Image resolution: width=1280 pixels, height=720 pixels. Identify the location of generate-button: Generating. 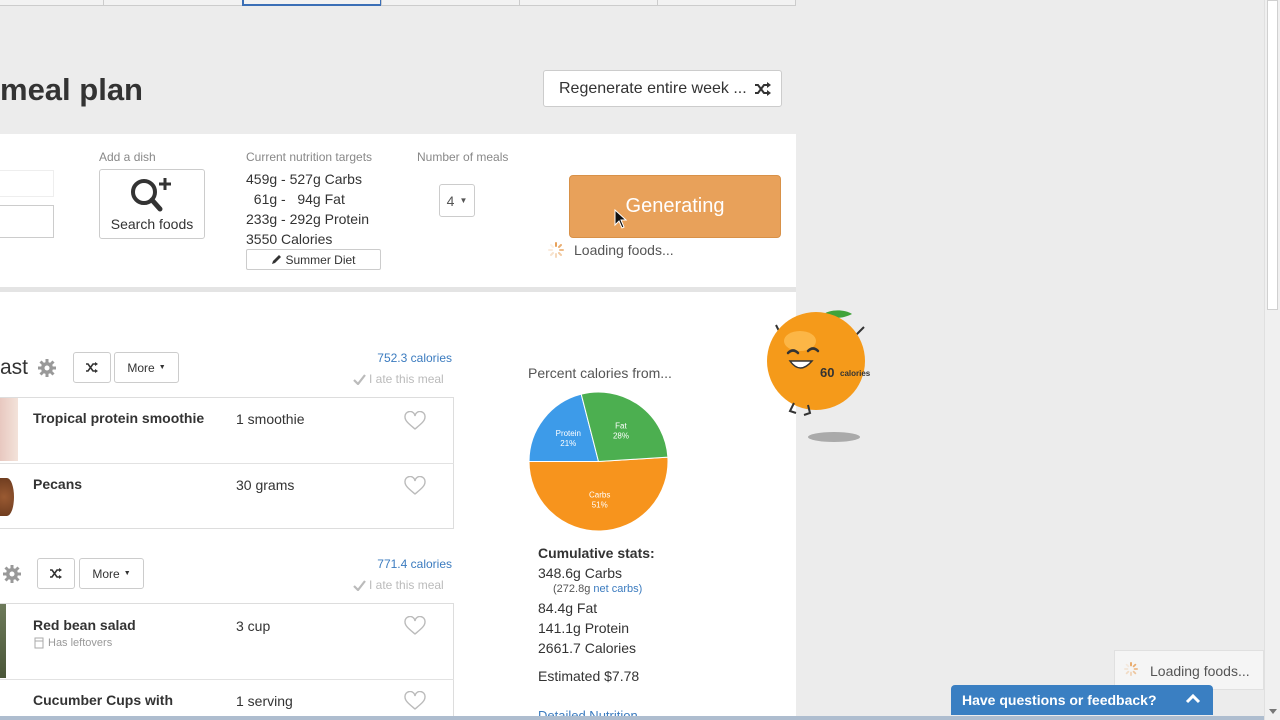
(675, 206).